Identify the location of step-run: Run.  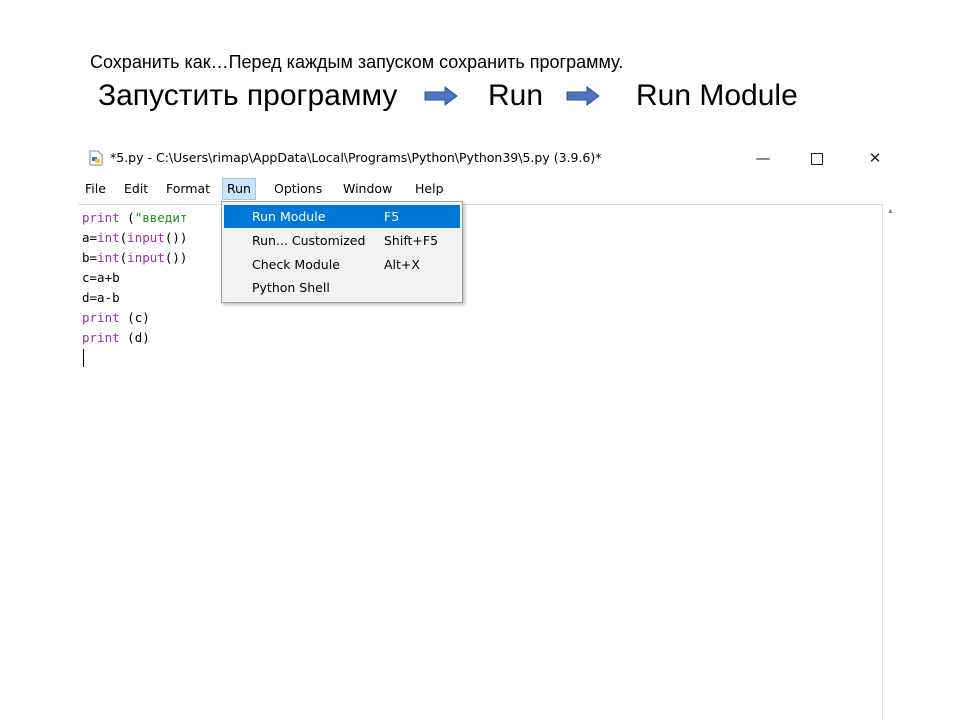
(516, 95).